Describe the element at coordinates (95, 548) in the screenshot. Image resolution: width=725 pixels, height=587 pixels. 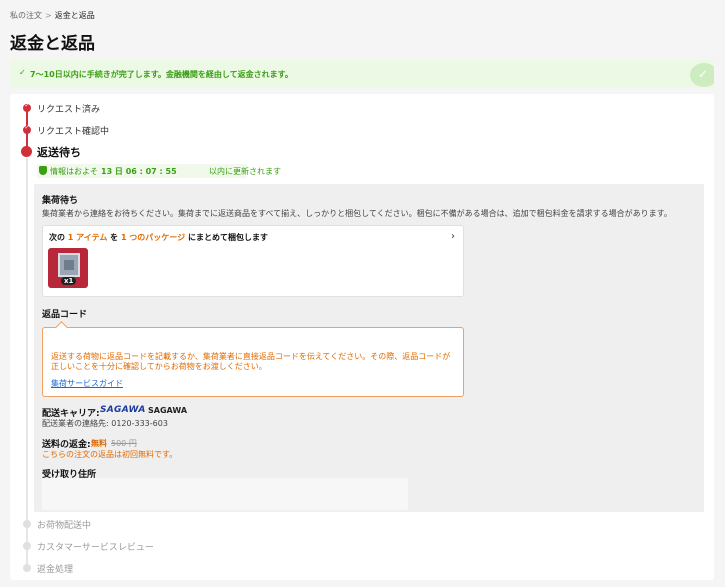
I see `step-cs-review: カスタマーサービスレビュー` at that location.